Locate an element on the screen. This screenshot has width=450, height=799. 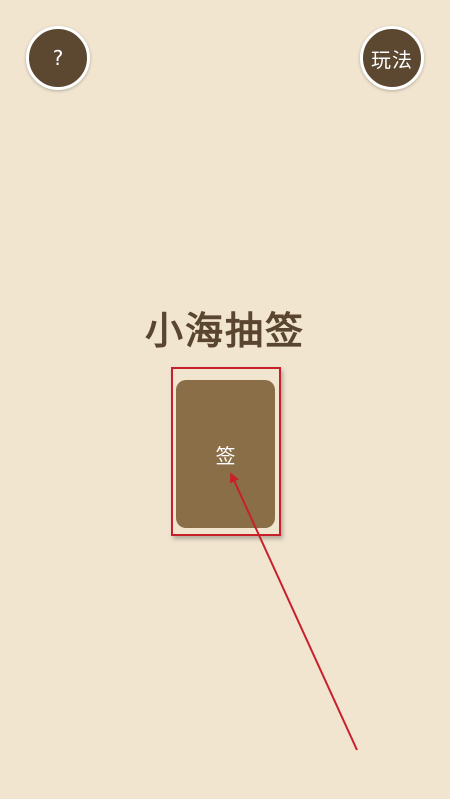
lot-card: 签 is located at coordinates (225, 454).